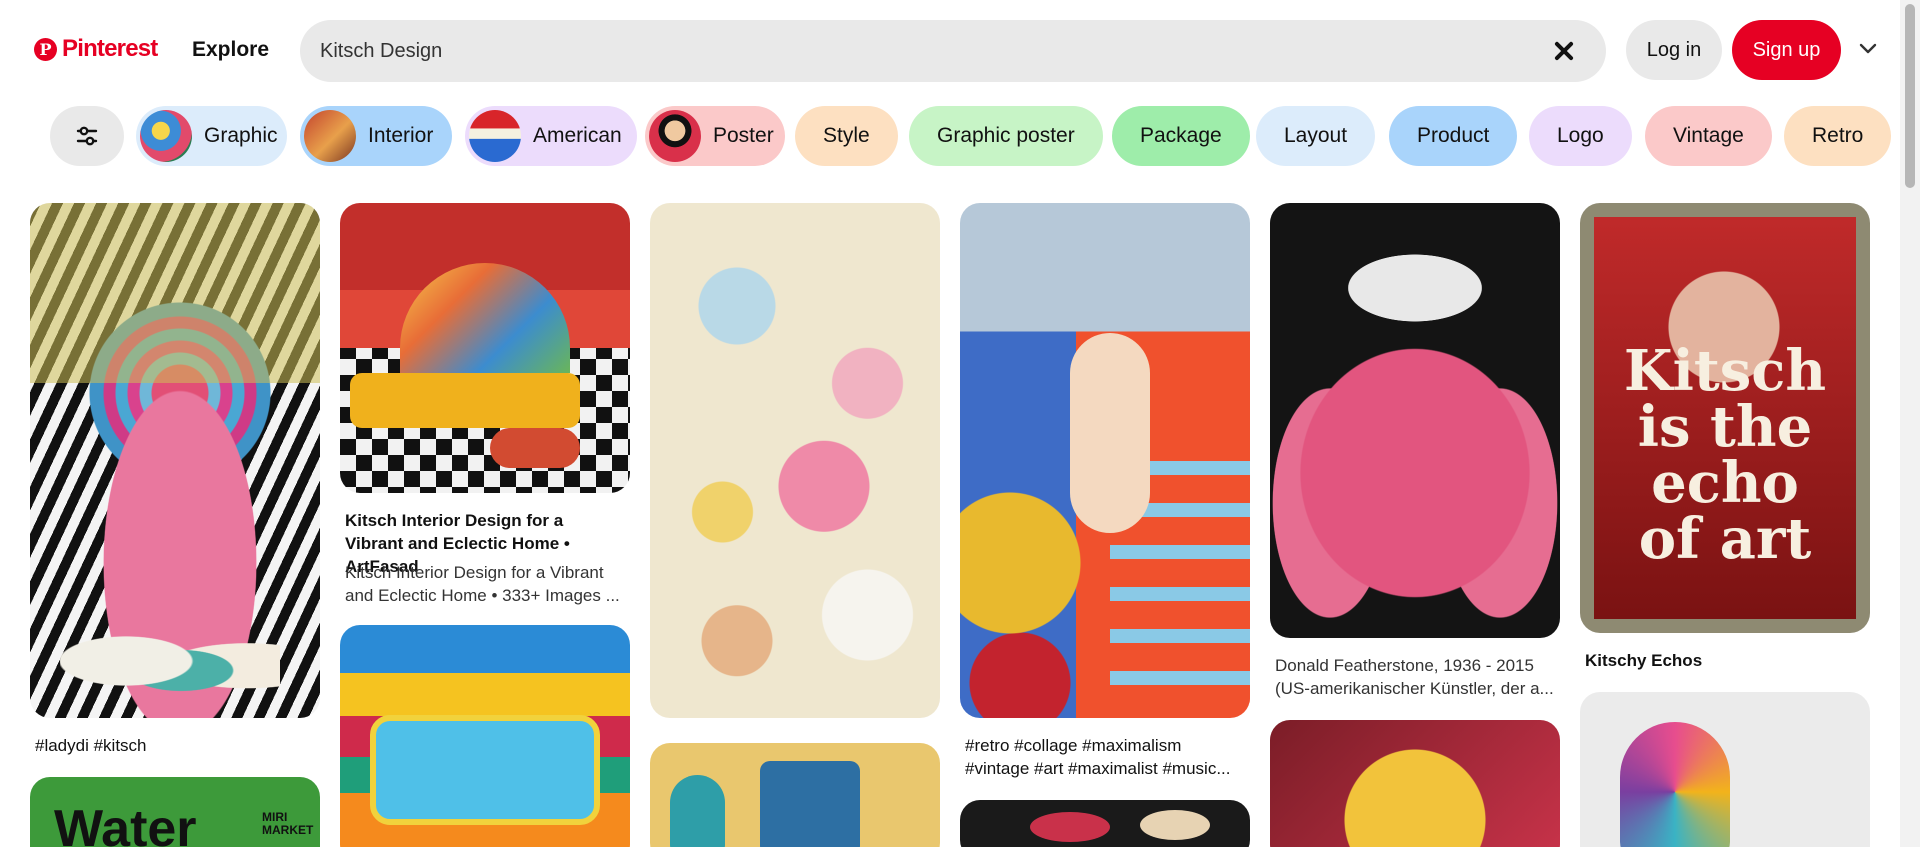 The image size is (1920, 847). What do you see at coordinates (485, 736) in the screenshot?
I see `pin-image-truck-art` at bounding box center [485, 736].